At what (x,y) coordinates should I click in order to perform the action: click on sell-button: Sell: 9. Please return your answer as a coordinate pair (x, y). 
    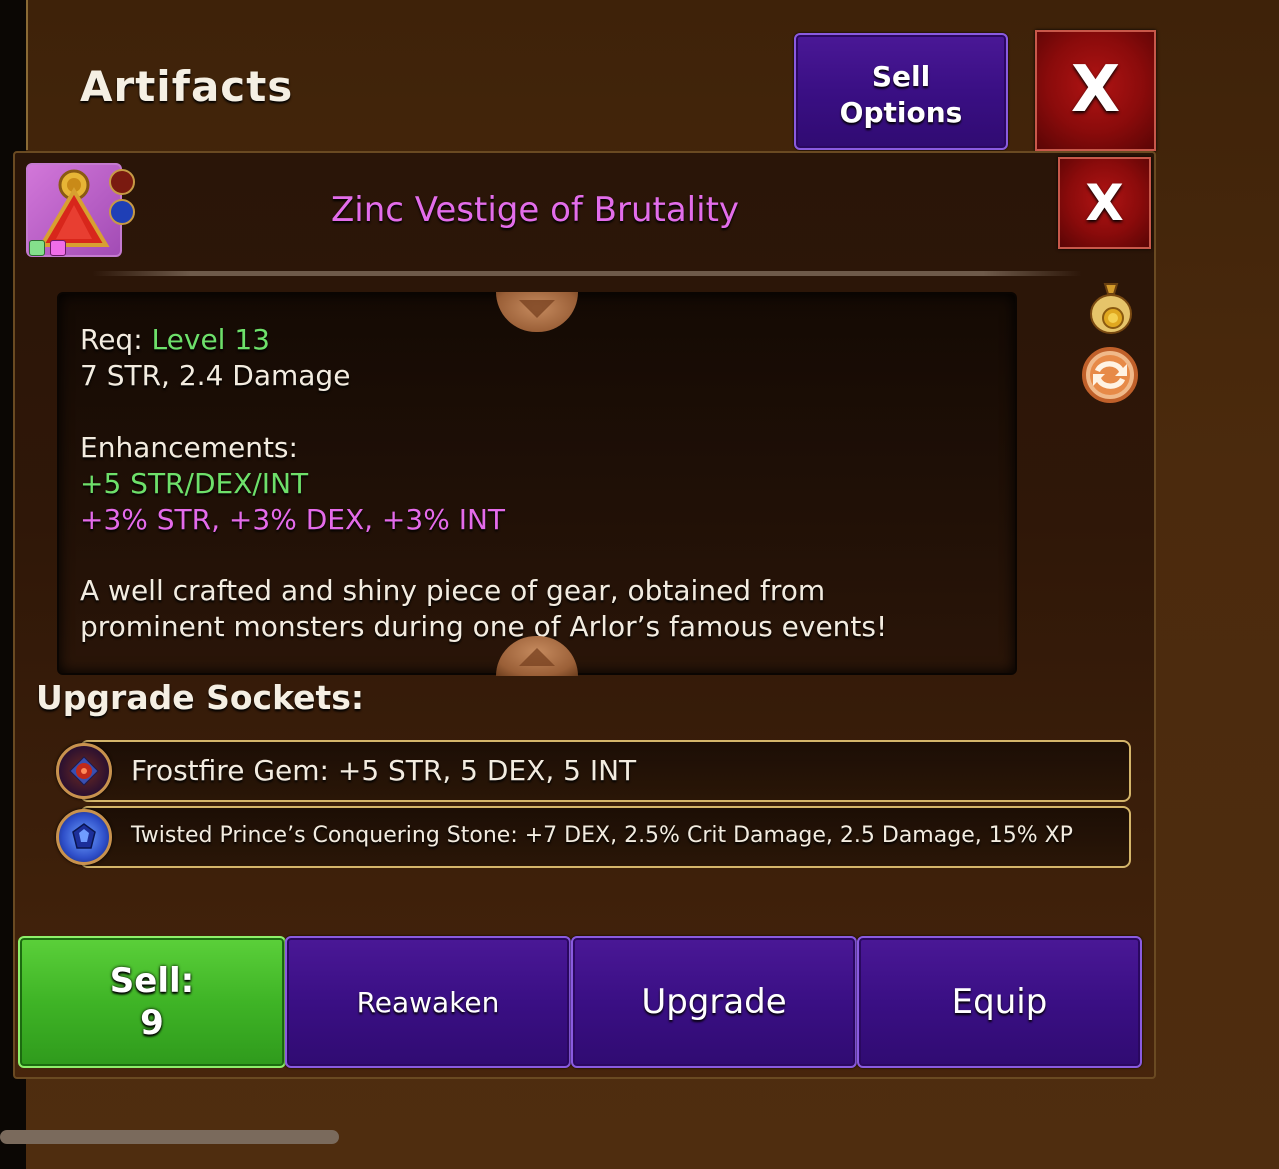
    Looking at the image, I should click on (152, 1002).